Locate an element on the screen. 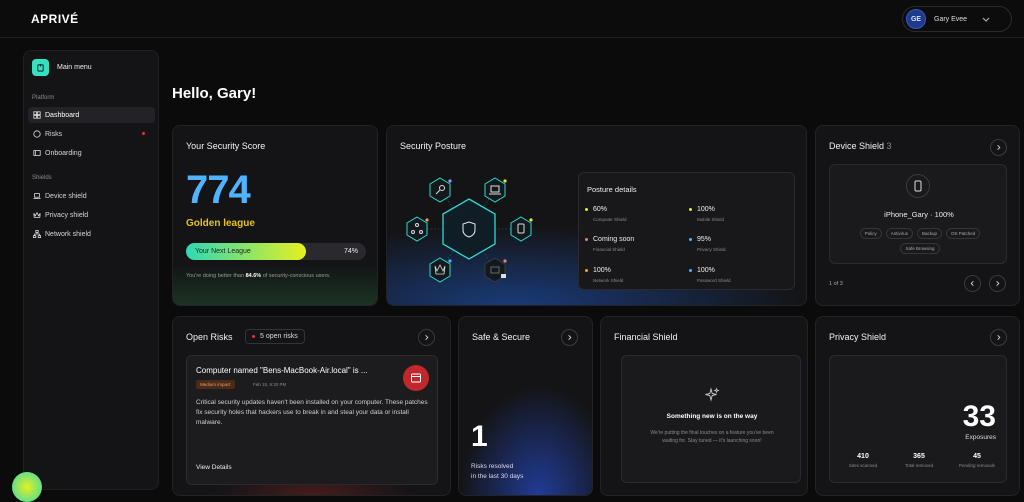 This screenshot has width=1024, height=502. exposures-label: Exposures is located at coordinates (980, 437).